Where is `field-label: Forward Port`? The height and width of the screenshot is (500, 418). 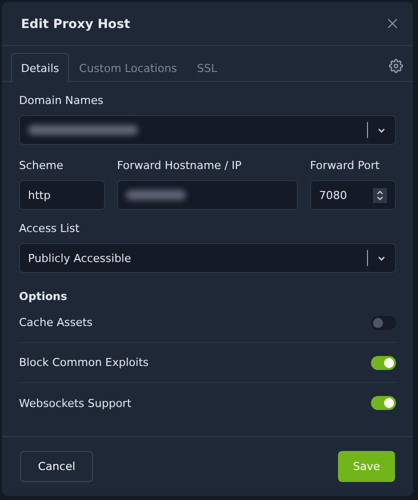 field-label: Forward Port is located at coordinates (345, 165).